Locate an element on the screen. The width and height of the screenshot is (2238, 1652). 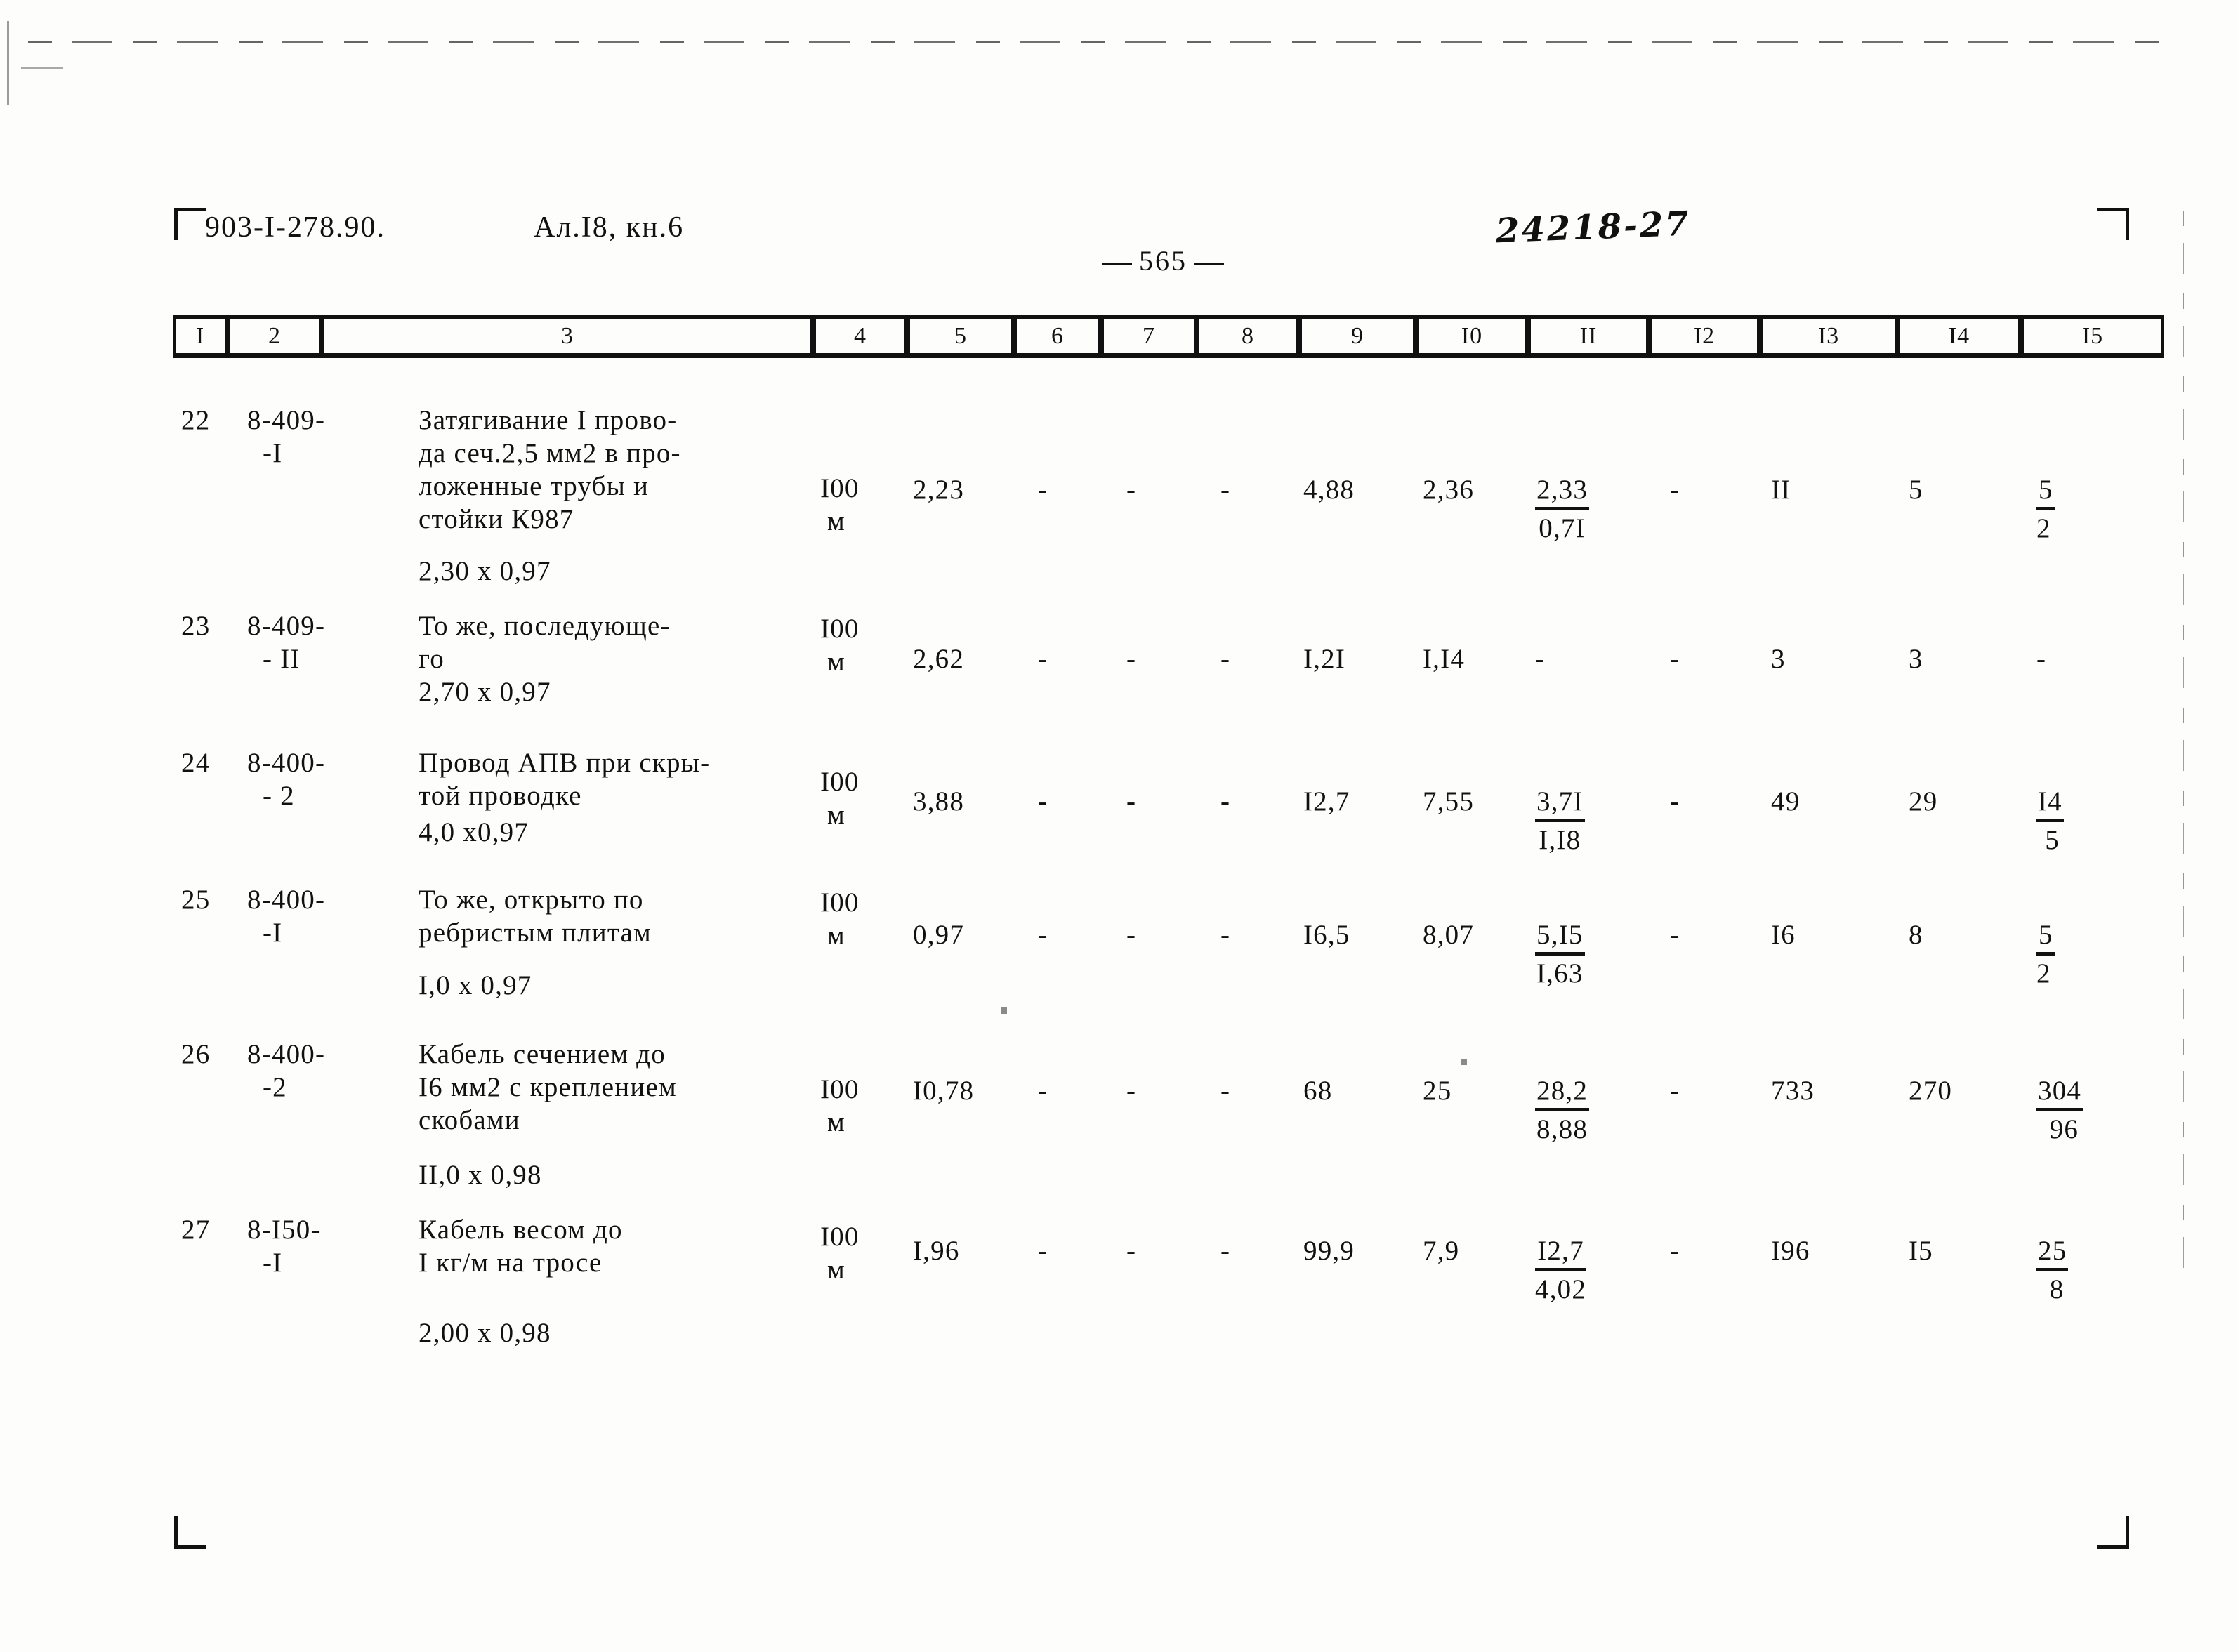
column-header-3: 3 is located at coordinates (567, 336).